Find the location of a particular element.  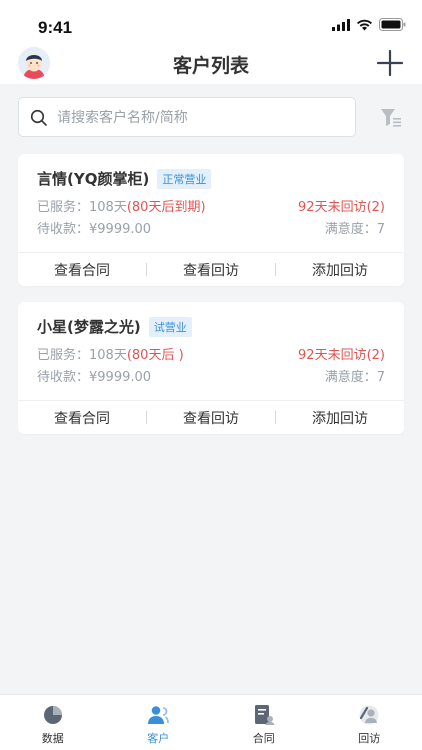

tab-contracts: 合同 is located at coordinates (264, 722).